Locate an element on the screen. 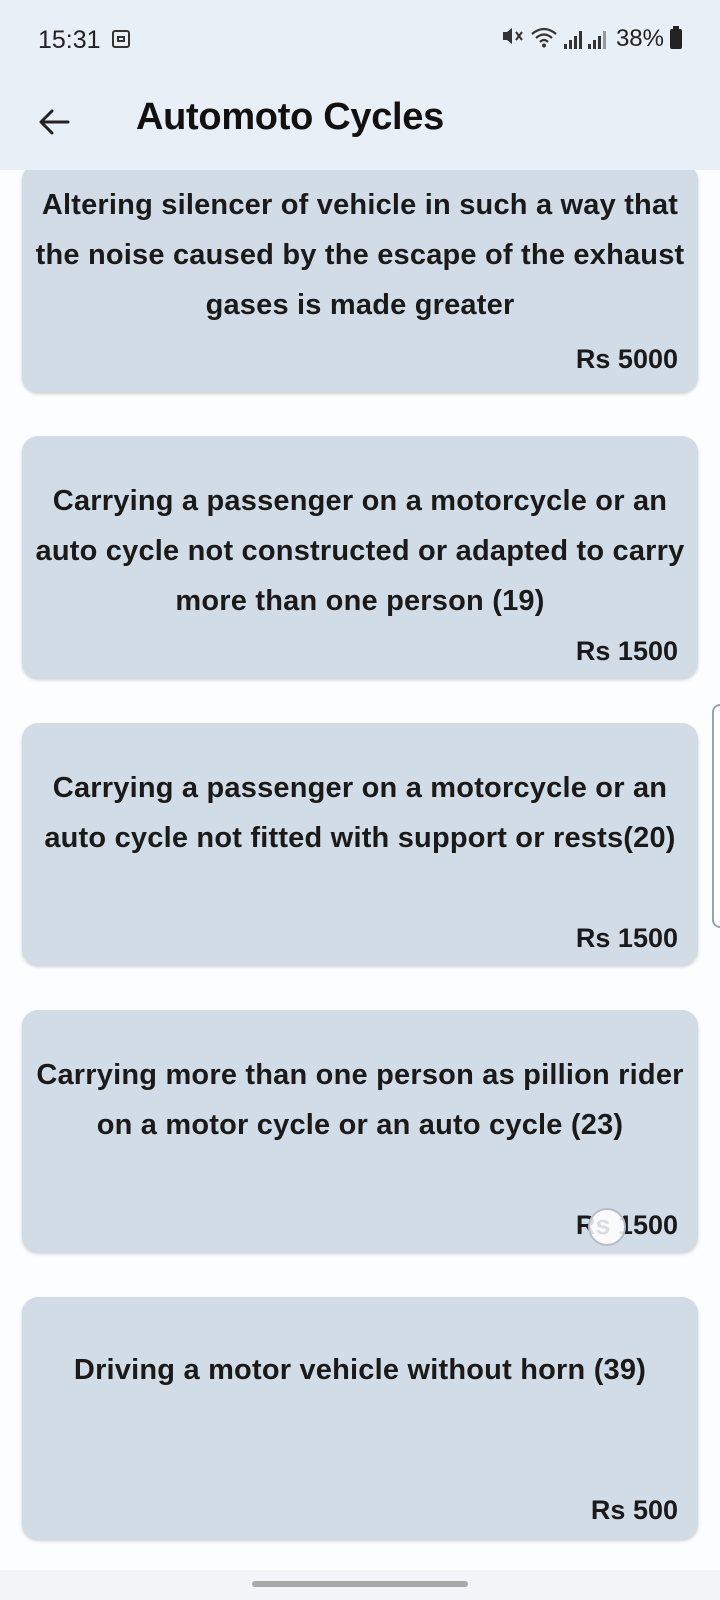  scrollbar-handle is located at coordinates (716, 816).